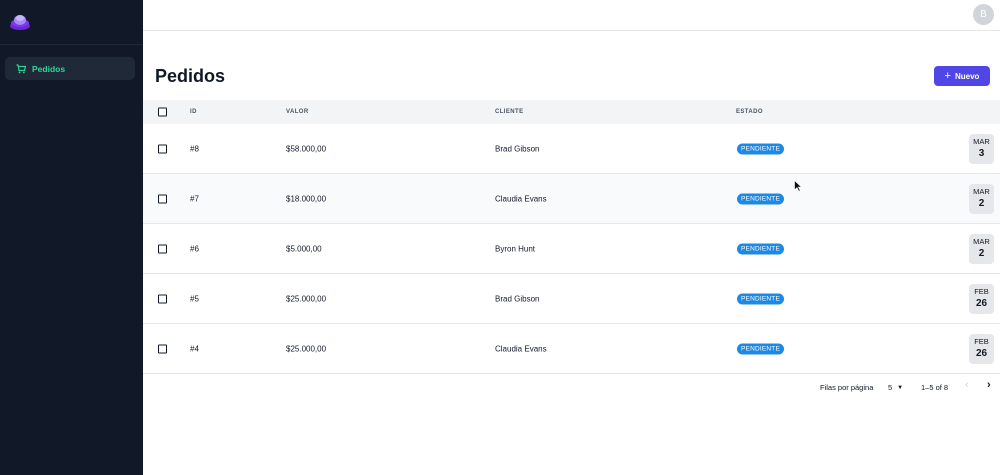  Describe the element at coordinates (190, 76) in the screenshot. I see `page-title: Pedidos` at that location.